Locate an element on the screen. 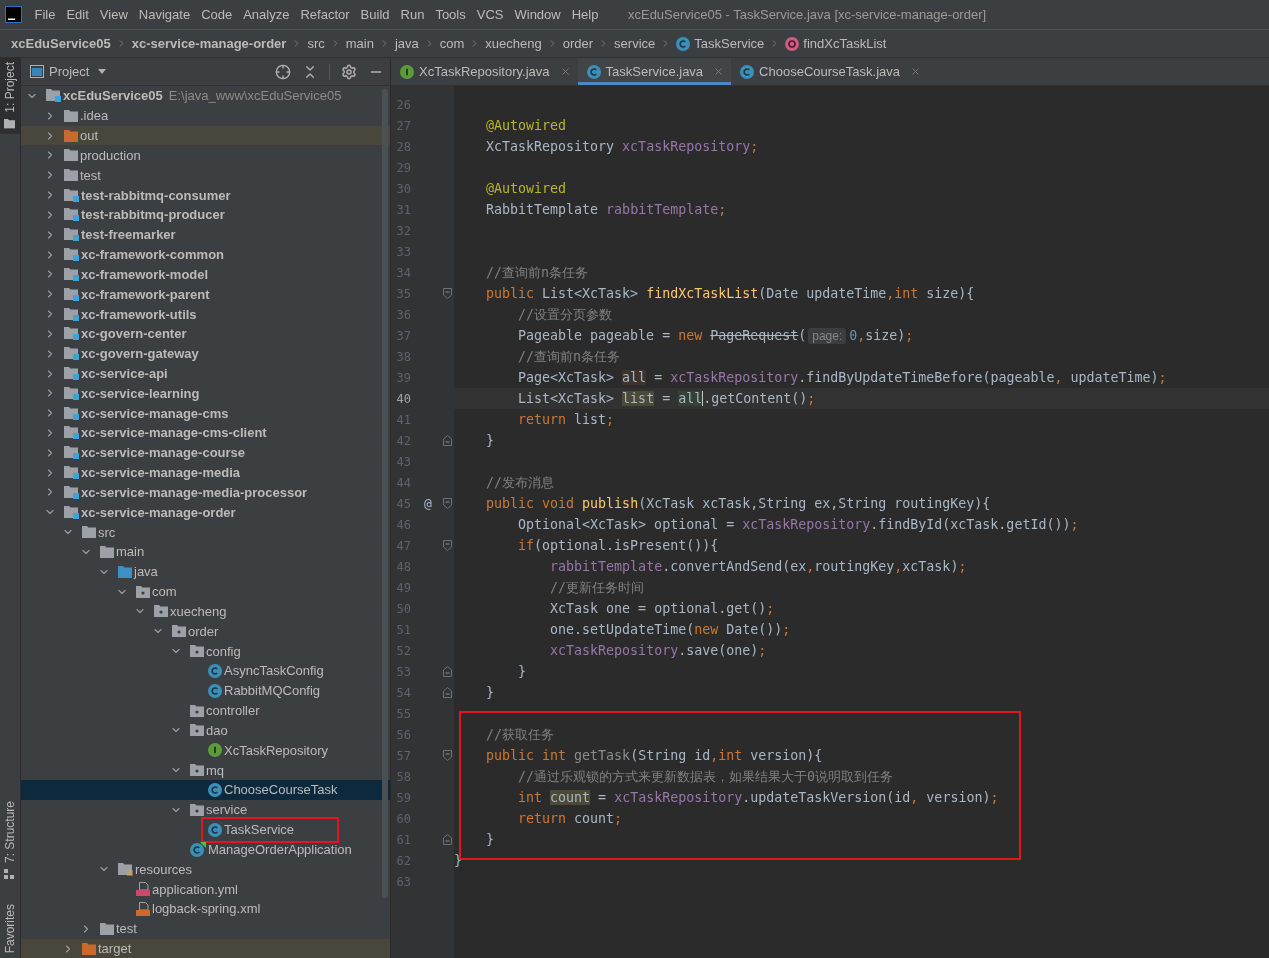 The height and width of the screenshot is (958, 1269). menu-item: Window is located at coordinates (537, 14).